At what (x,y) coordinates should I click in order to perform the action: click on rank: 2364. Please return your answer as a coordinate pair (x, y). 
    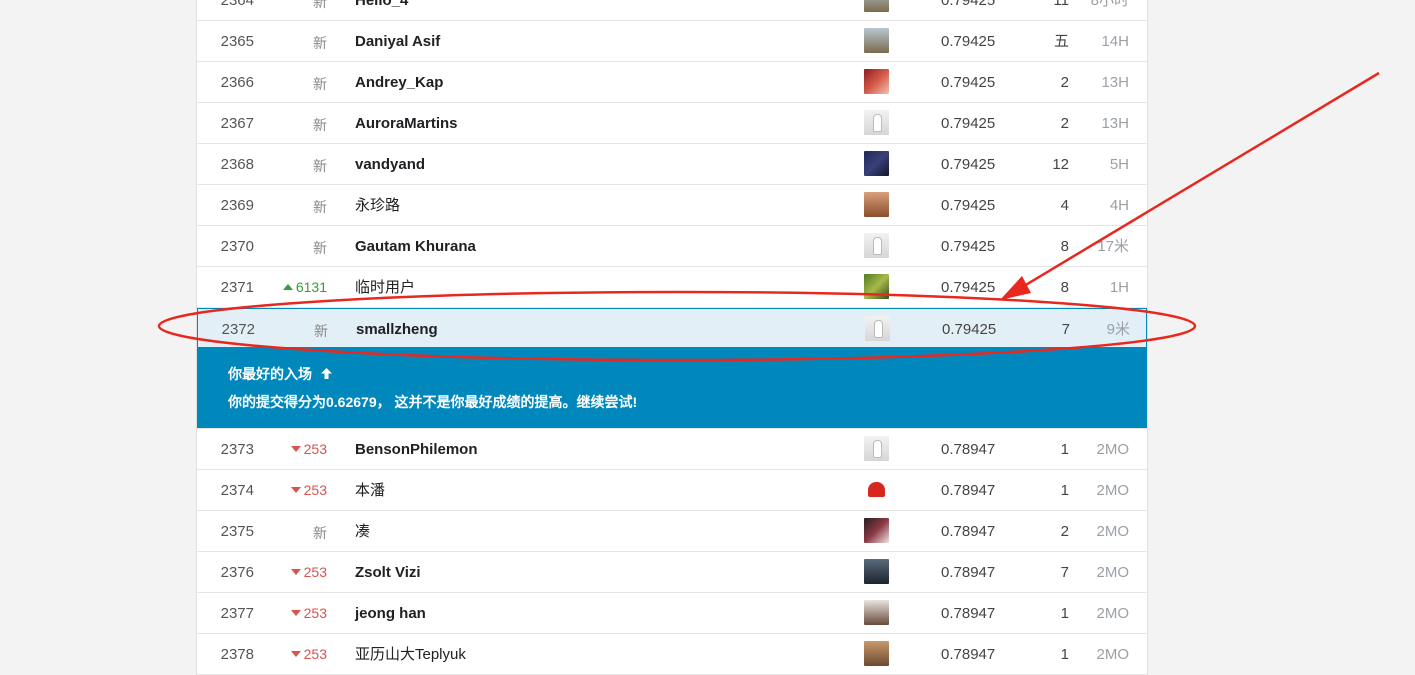
    Looking at the image, I should click on (237, 4).